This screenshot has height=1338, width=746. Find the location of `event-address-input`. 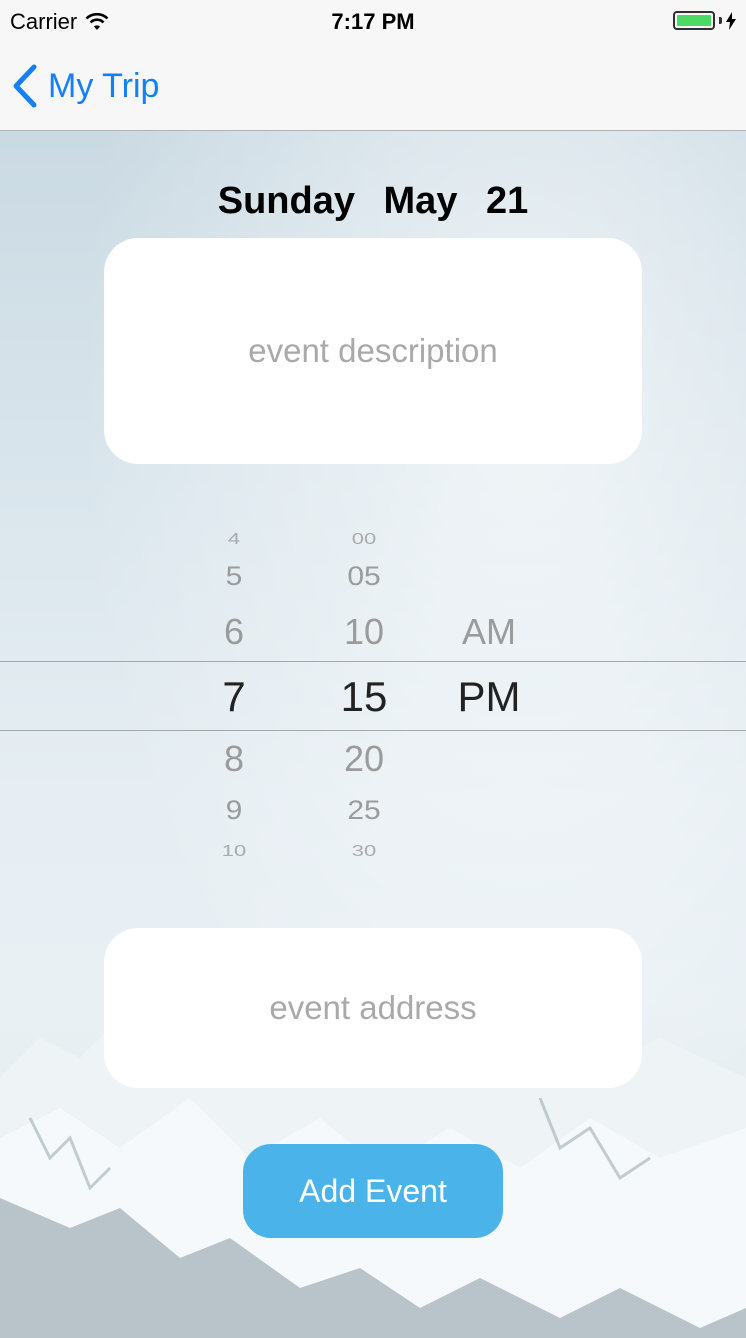

event-address-input is located at coordinates (373, 1008).